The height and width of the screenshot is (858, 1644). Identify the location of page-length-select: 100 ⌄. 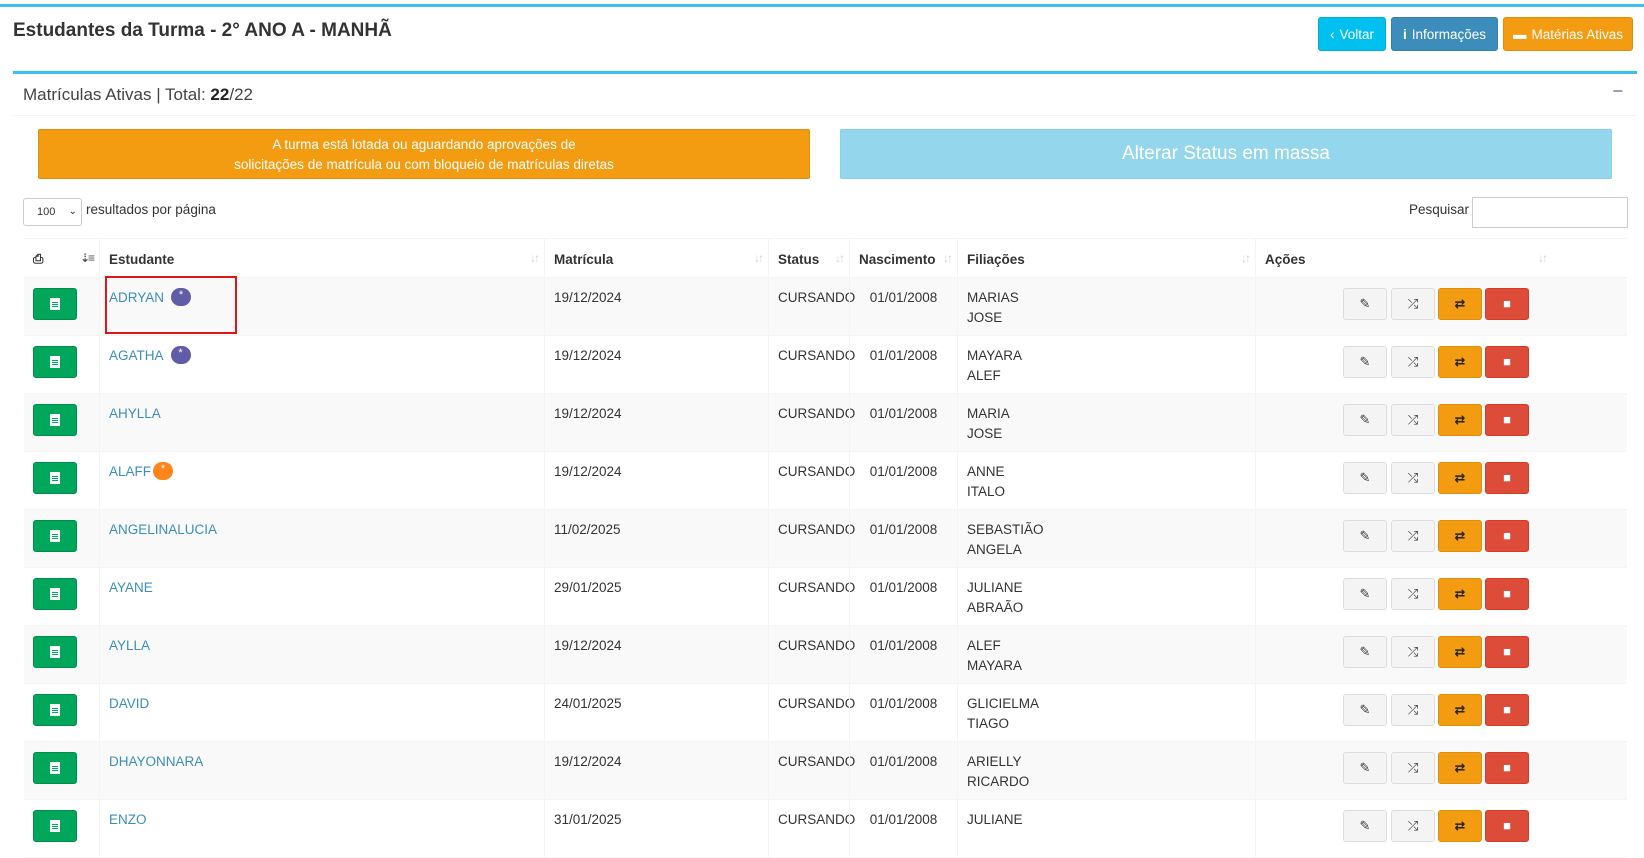
(52, 212).